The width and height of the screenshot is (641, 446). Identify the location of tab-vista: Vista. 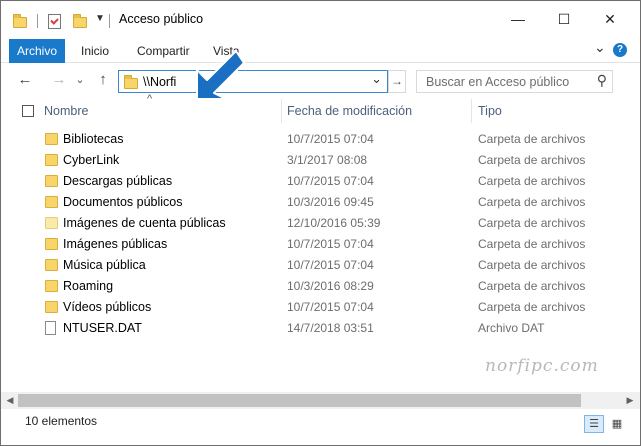
(226, 51).